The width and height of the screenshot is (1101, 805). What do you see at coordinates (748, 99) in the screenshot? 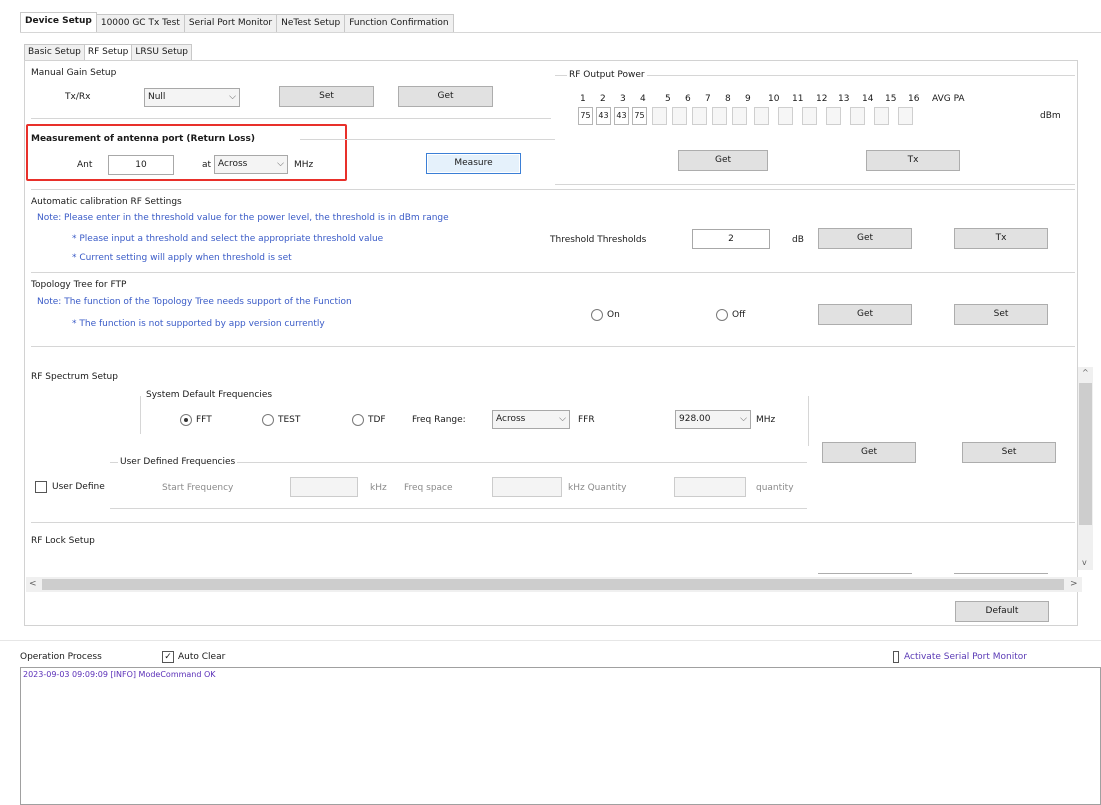
I see `power-port-number: 9` at bounding box center [748, 99].